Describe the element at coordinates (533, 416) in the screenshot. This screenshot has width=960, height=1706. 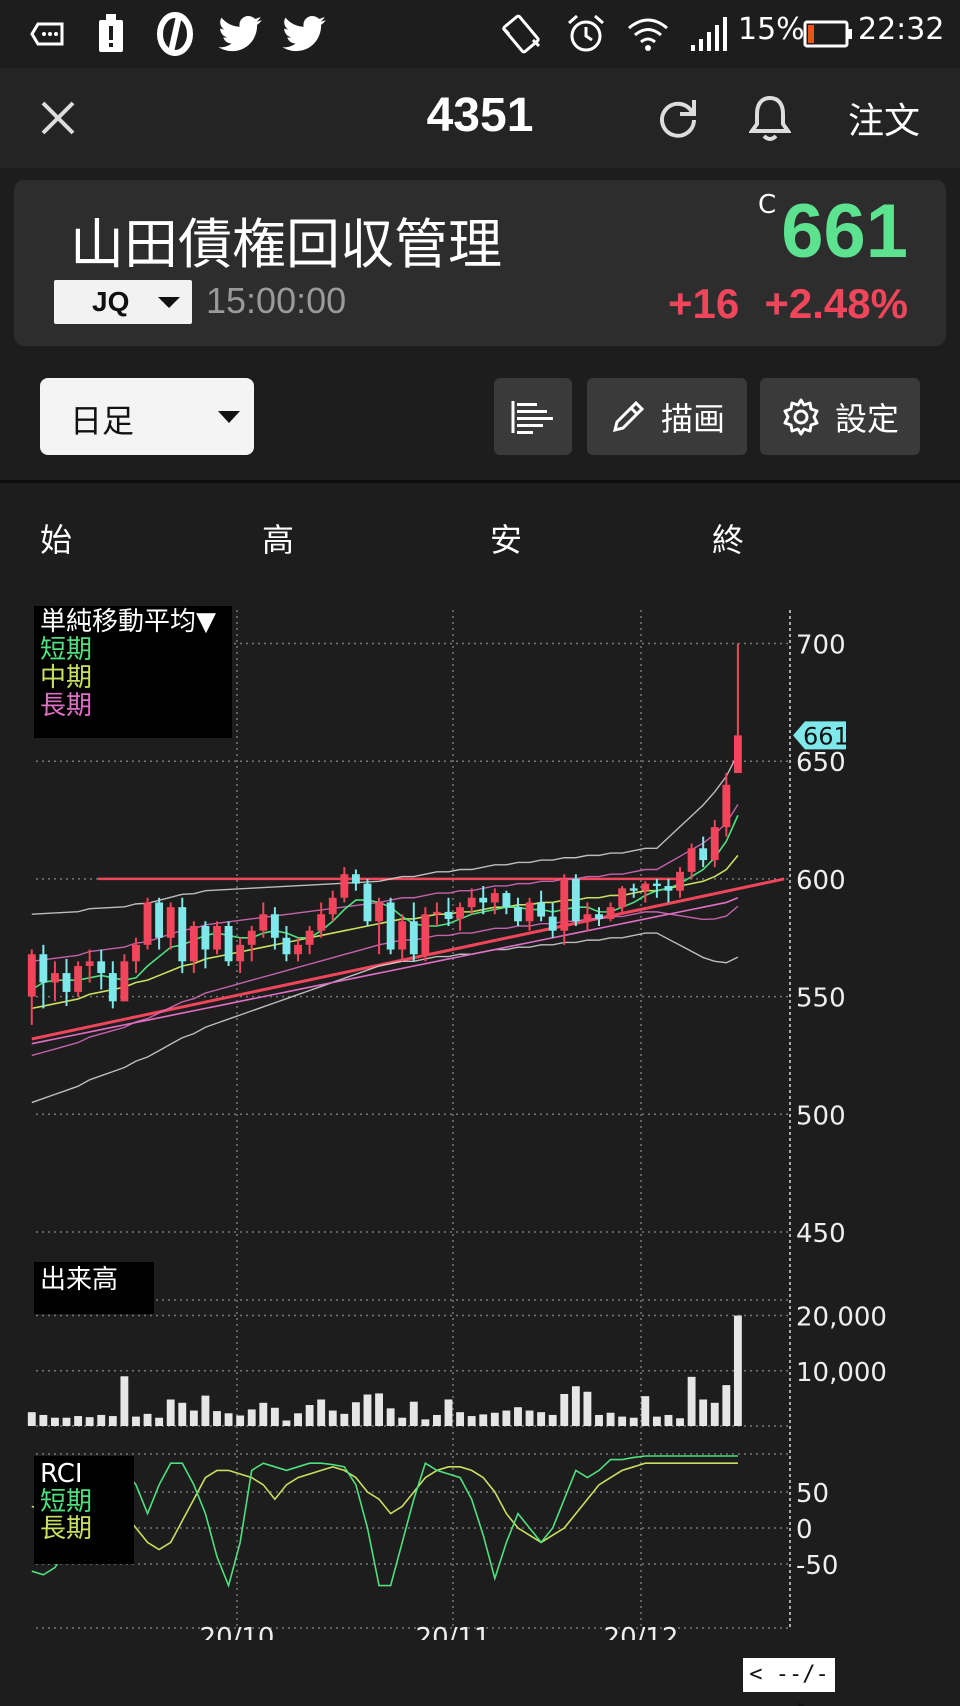
I see `board-button` at that location.